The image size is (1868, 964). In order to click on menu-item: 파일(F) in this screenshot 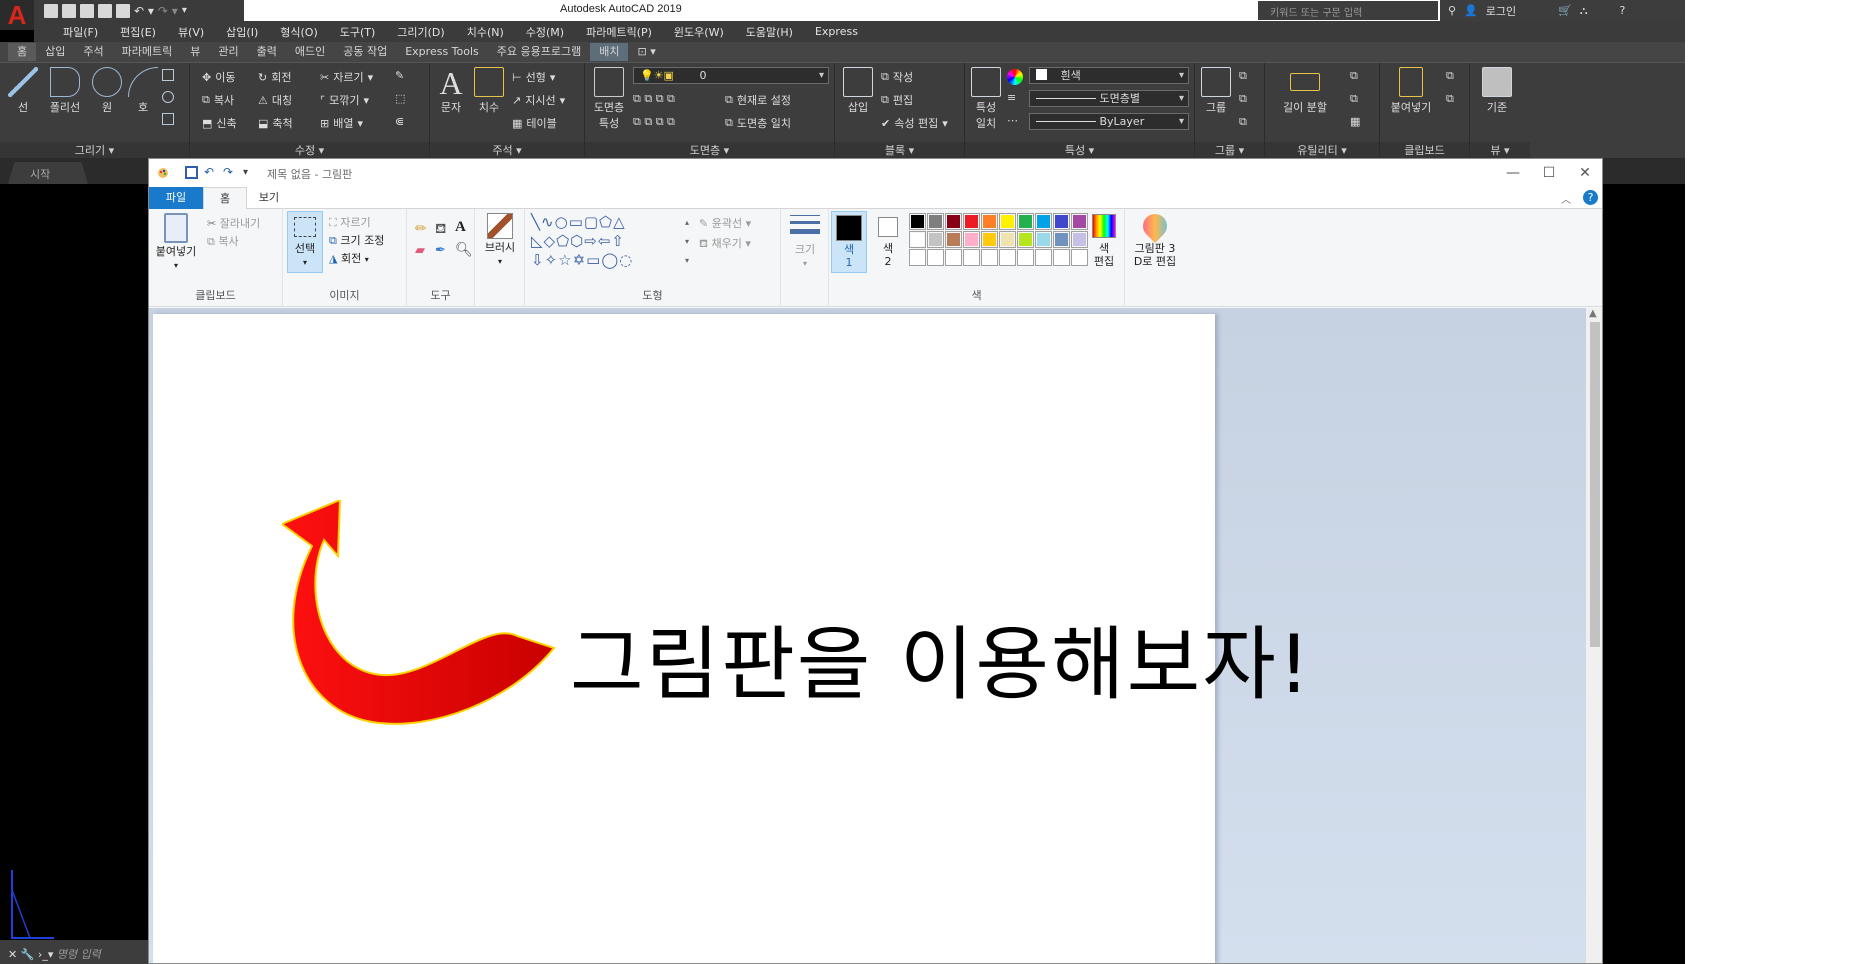, I will do `click(80, 32)`.